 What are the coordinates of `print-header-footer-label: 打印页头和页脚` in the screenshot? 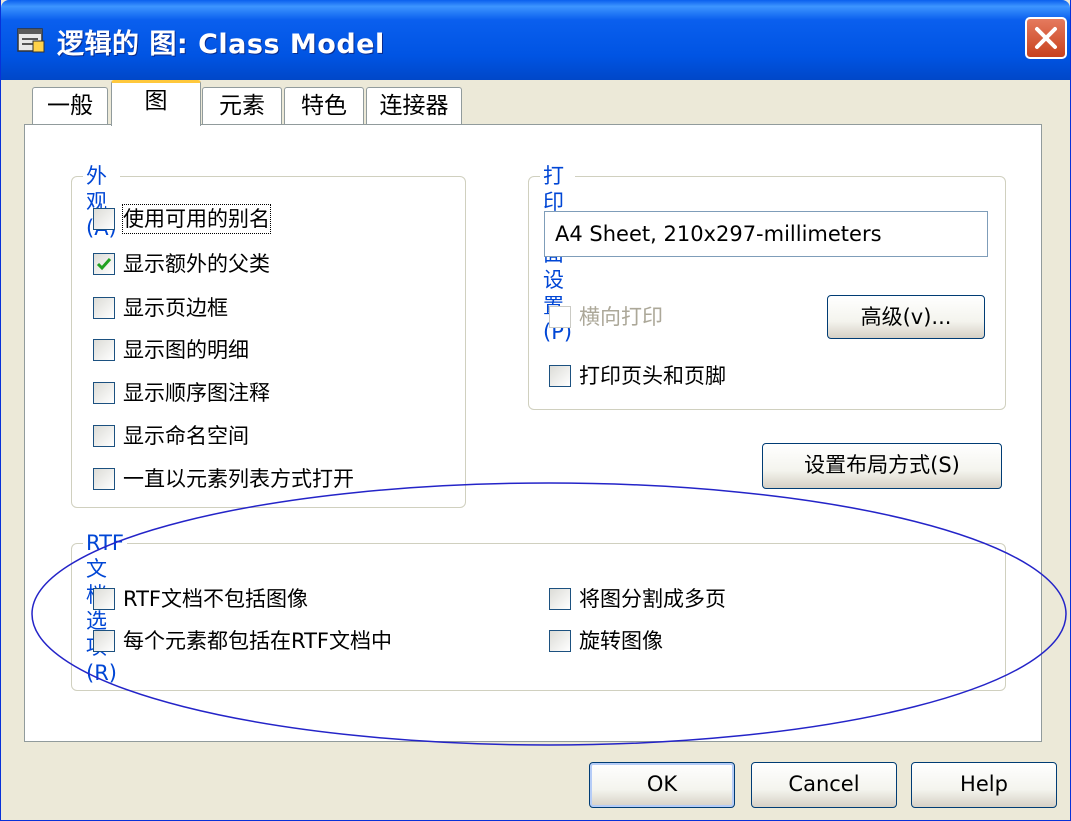 It's located at (652, 376).